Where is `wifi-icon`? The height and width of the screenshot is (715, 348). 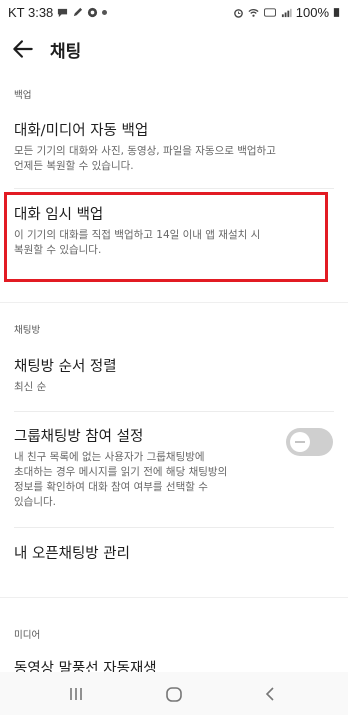 wifi-icon is located at coordinates (253, 13).